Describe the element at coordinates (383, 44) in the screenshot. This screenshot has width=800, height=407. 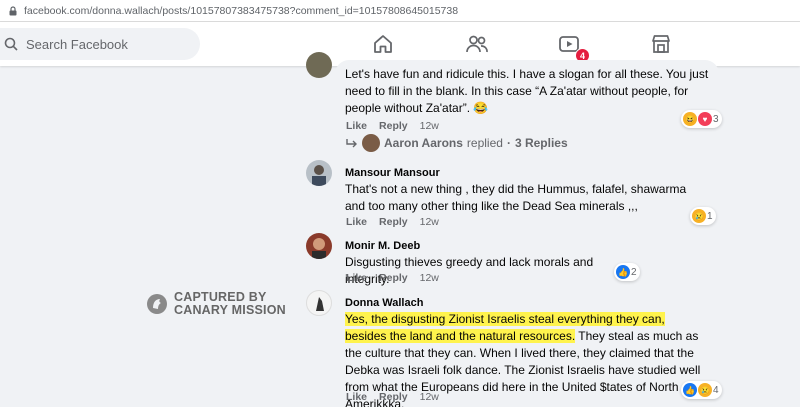
I see `home-icon` at that location.